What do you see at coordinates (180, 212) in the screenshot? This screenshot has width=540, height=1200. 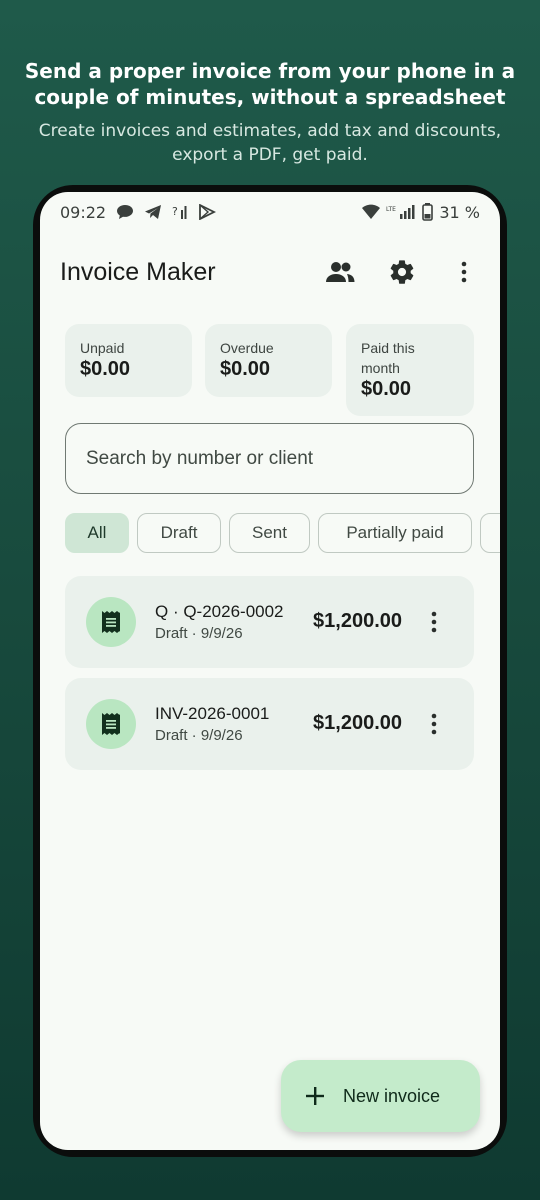 I see `signal-off-icon: ?` at bounding box center [180, 212].